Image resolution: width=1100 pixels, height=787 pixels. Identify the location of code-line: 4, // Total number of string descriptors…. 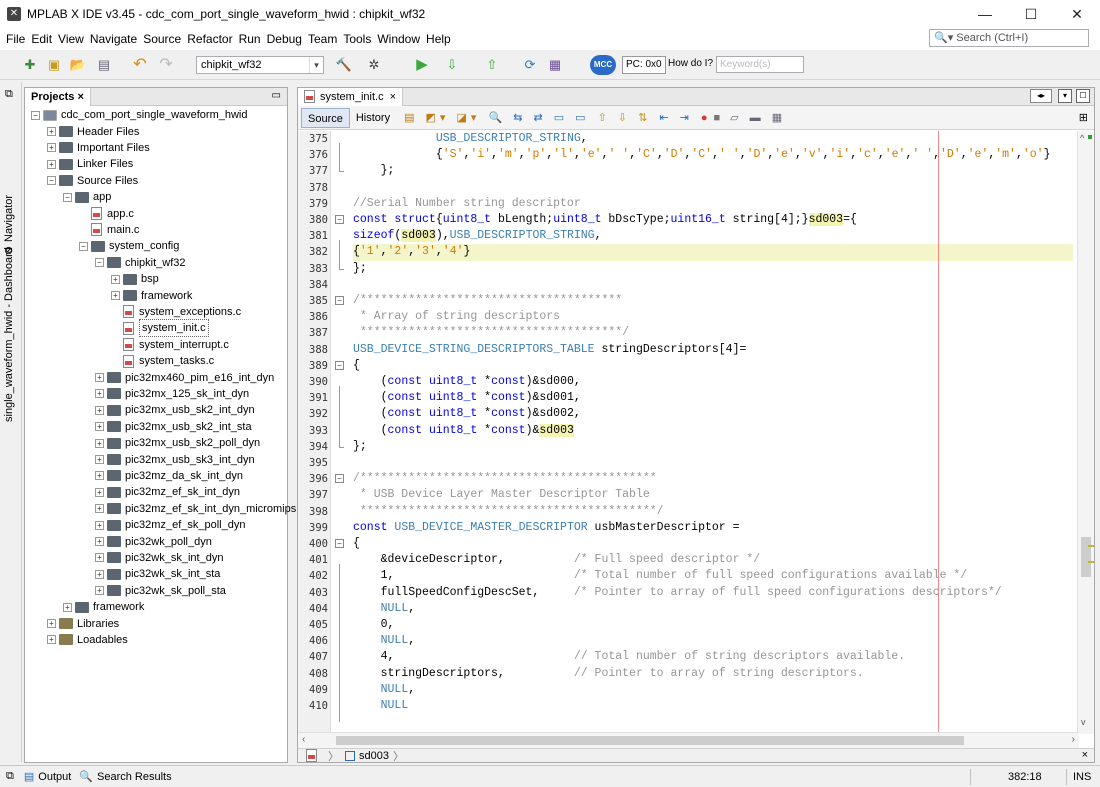
(629, 657).